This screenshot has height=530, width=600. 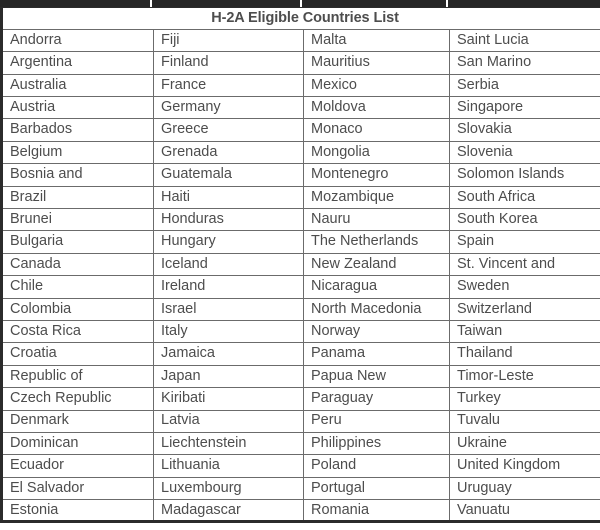 I want to click on country-cell: Moldova, so click(x=376, y=108).